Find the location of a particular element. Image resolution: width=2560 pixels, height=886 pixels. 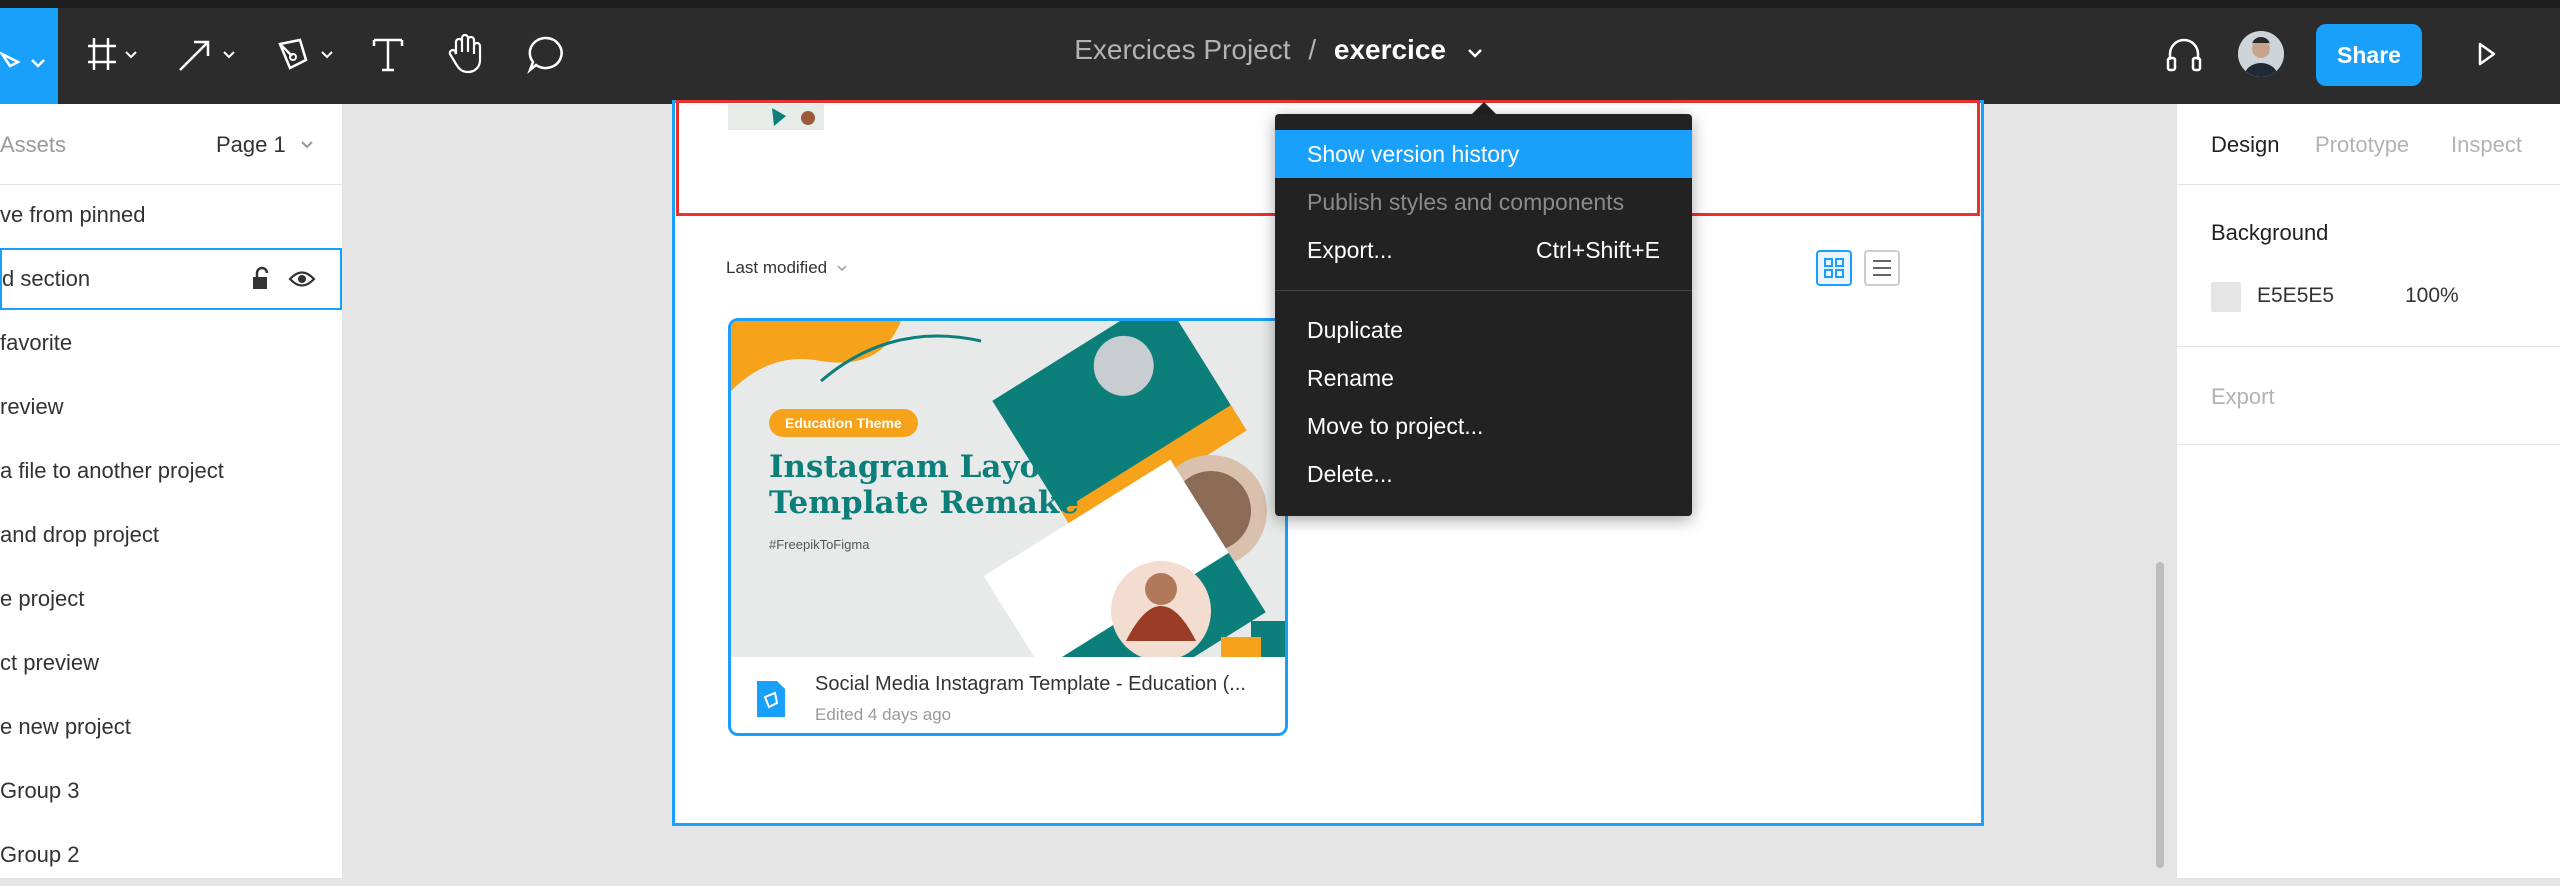

layer-item: ve from pinned is located at coordinates (171, 215).